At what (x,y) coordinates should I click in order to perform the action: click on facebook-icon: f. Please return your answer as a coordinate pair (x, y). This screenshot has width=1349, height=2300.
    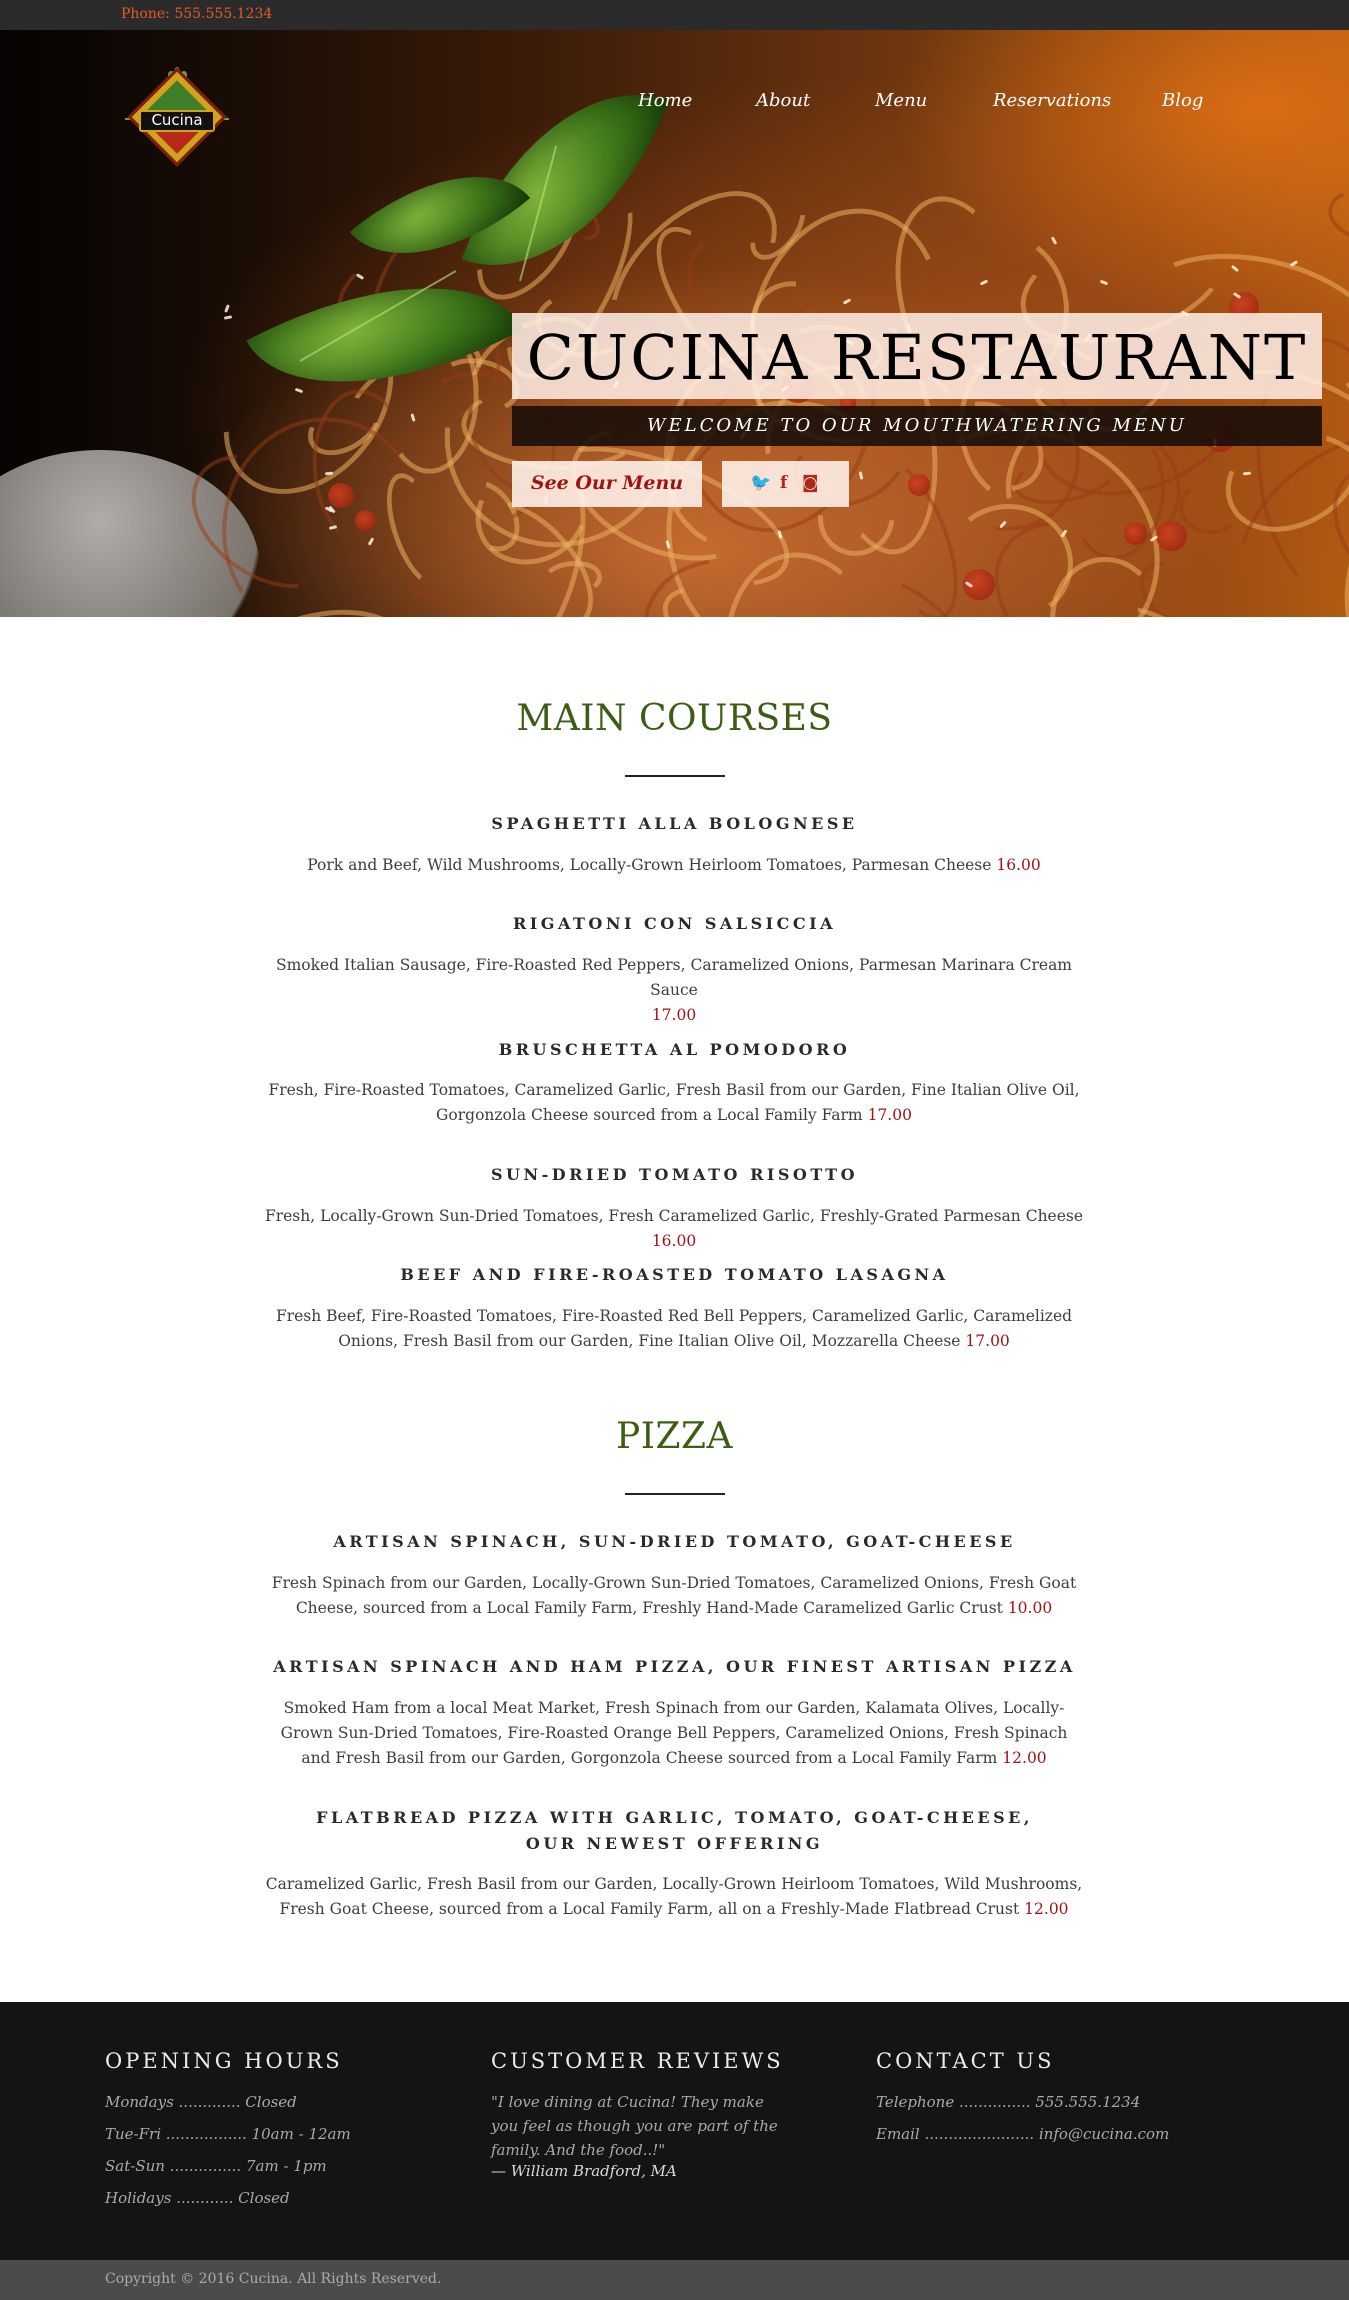
    Looking at the image, I should click on (783, 483).